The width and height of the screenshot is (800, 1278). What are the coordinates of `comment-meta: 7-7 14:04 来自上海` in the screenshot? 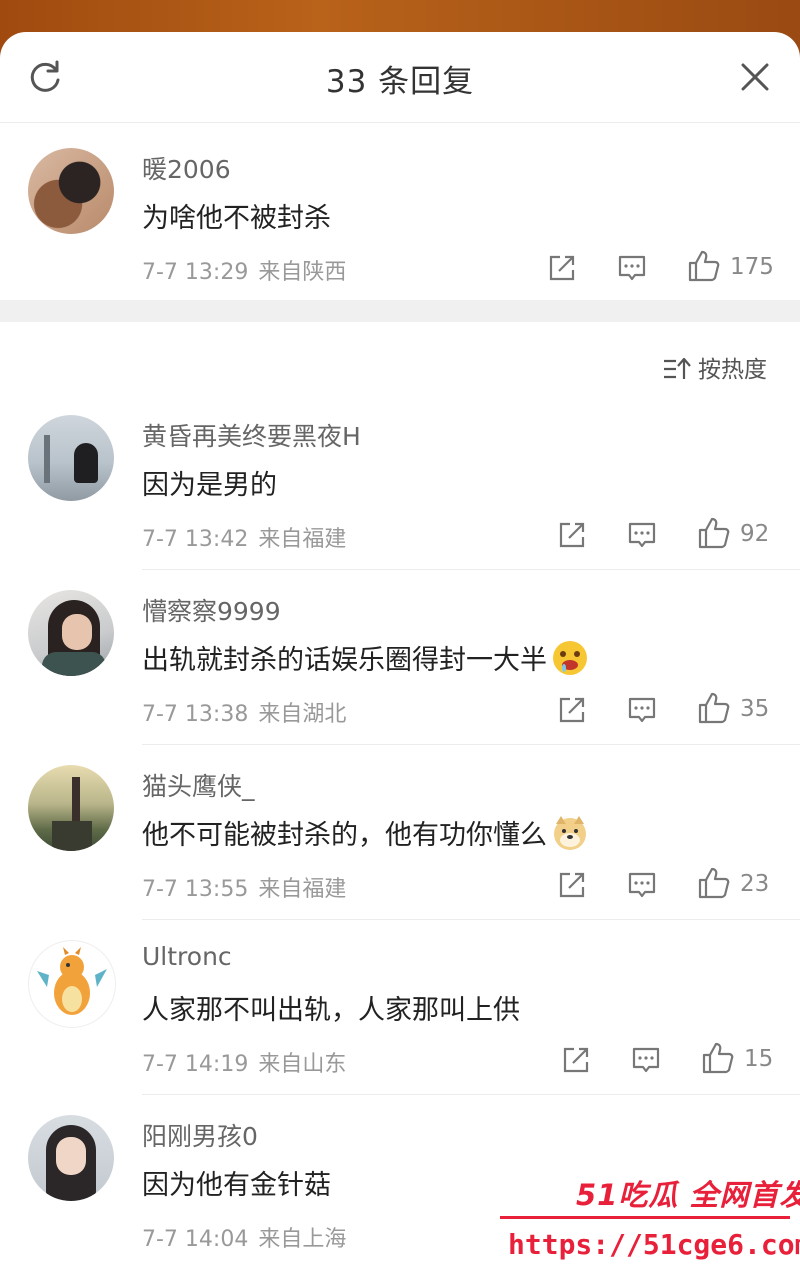 It's located at (244, 1237).